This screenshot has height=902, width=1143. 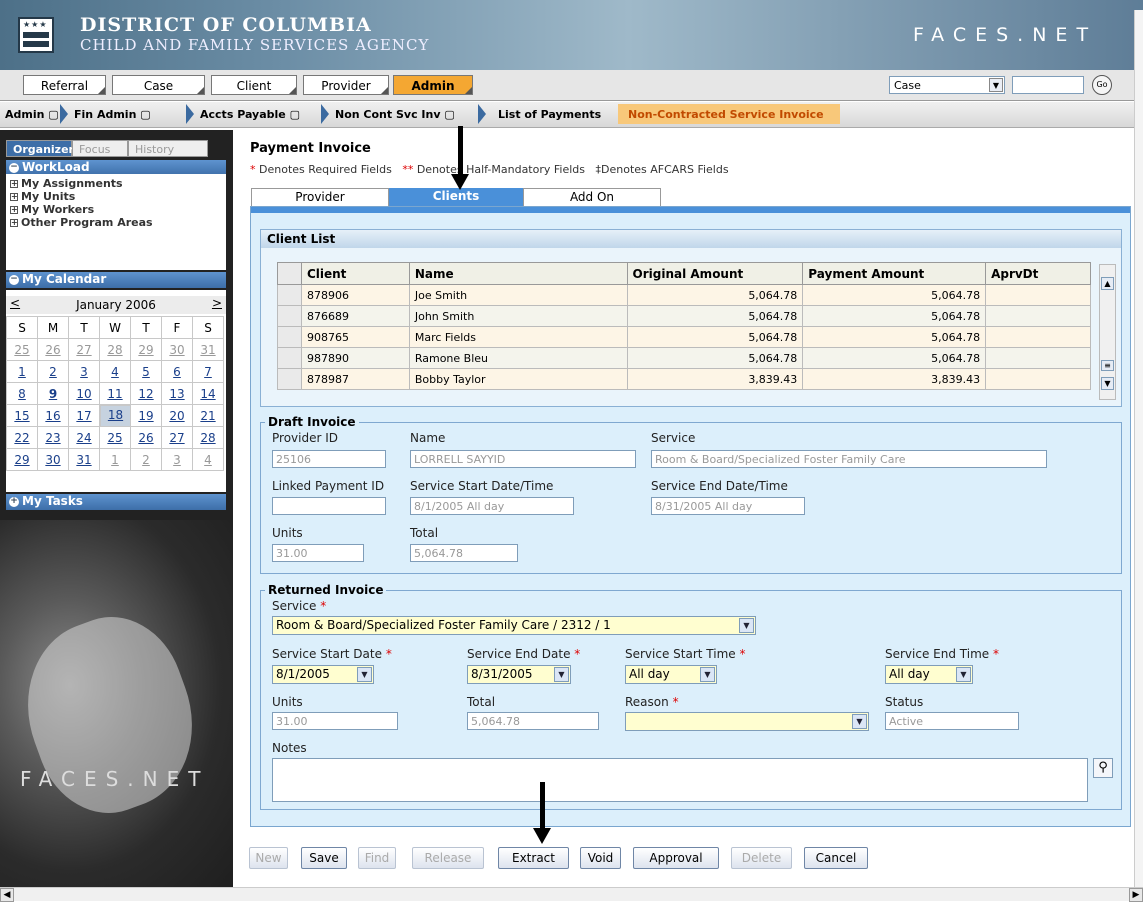 What do you see at coordinates (894, 273) in the screenshot?
I see `column-header: Payment Amount` at bounding box center [894, 273].